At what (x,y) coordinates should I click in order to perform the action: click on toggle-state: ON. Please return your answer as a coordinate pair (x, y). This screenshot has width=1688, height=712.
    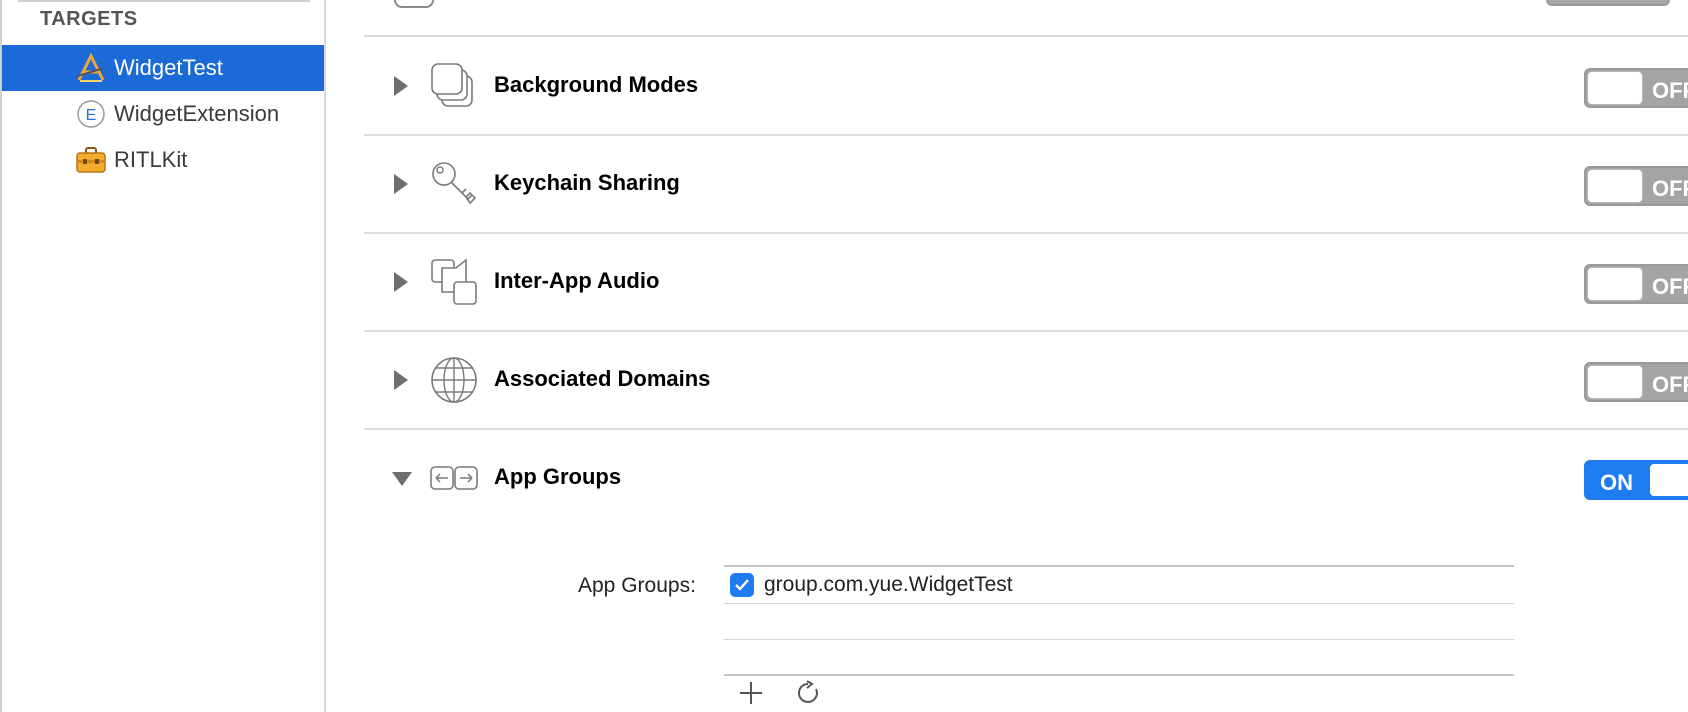
    Looking at the image, I should click on (1616, 482).